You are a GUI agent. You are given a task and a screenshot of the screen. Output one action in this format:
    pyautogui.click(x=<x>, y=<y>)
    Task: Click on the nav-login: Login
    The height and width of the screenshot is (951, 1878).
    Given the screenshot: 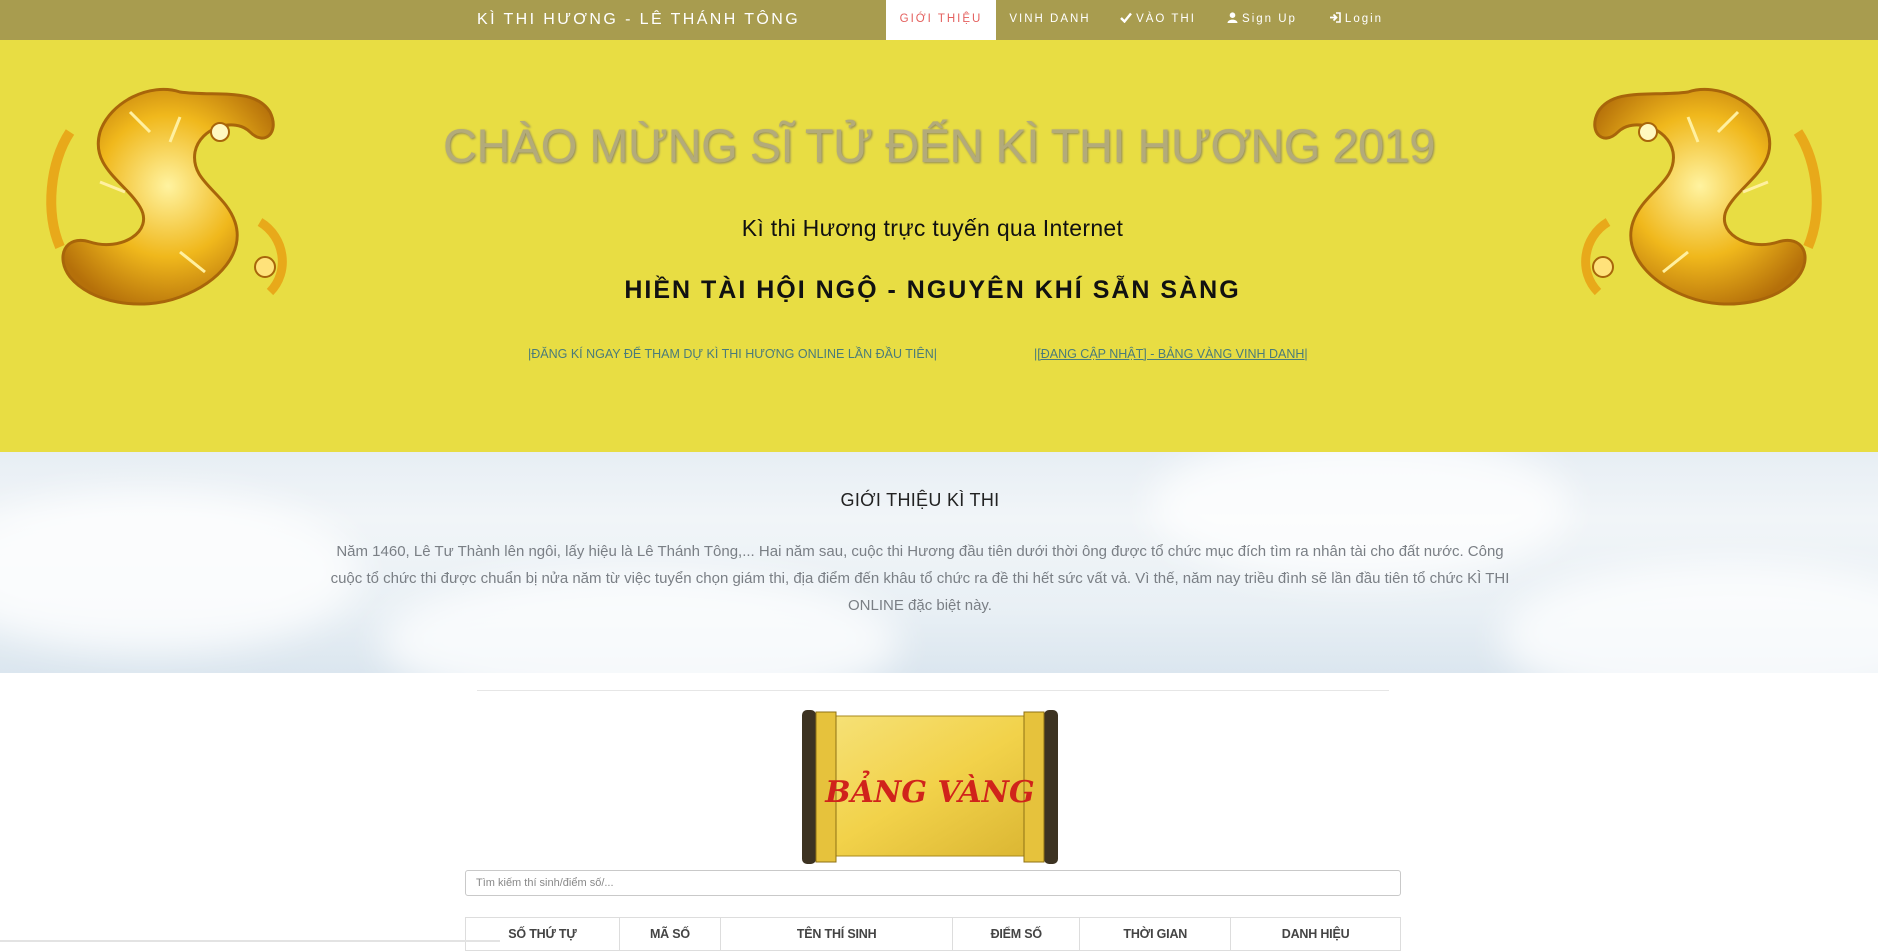 What is the action you would take?
    pyautogui.click(x=1356, y=20)
    